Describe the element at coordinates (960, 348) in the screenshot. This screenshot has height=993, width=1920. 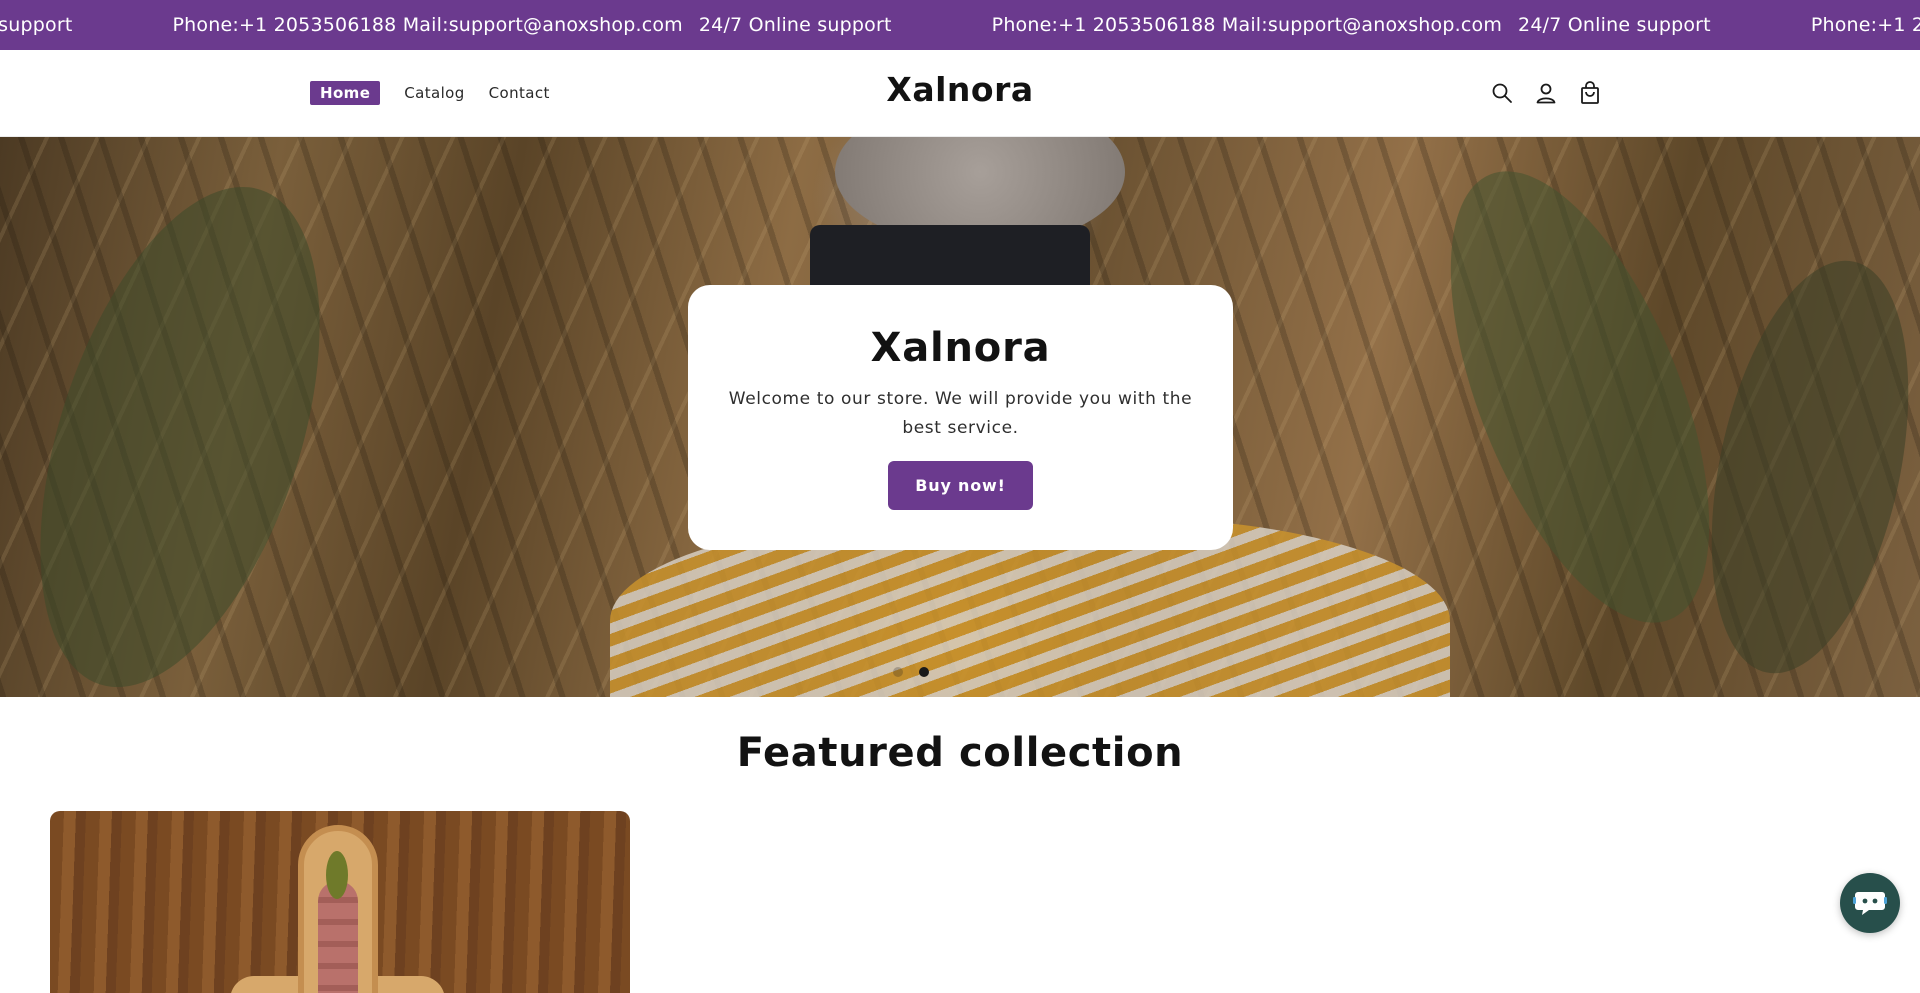
I see `hero-title: Xalnora` at that location.